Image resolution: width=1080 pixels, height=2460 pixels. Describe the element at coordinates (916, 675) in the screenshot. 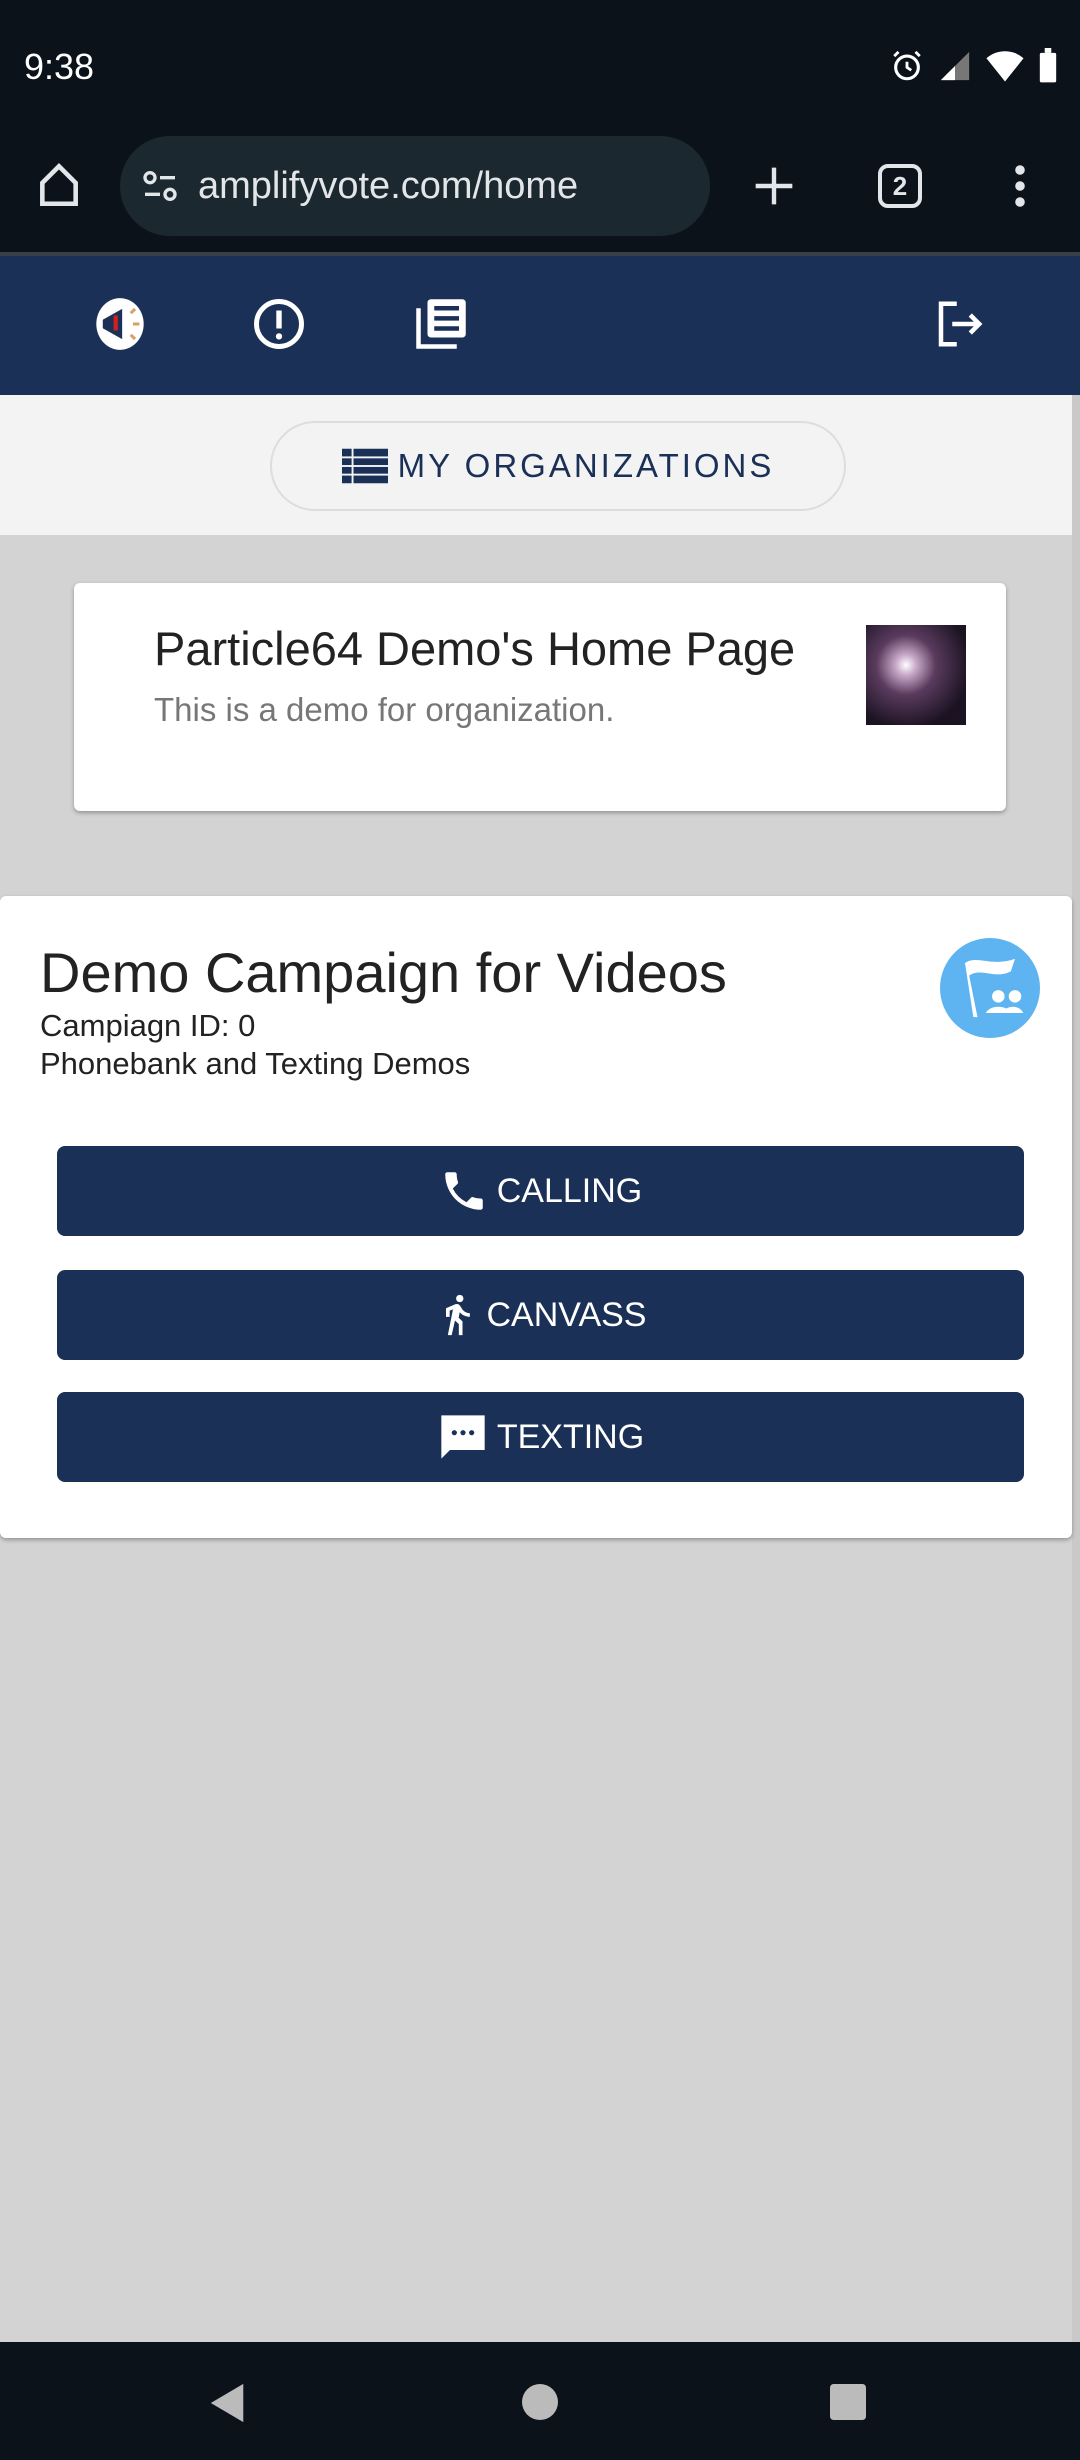

I see `org-image` at that location.